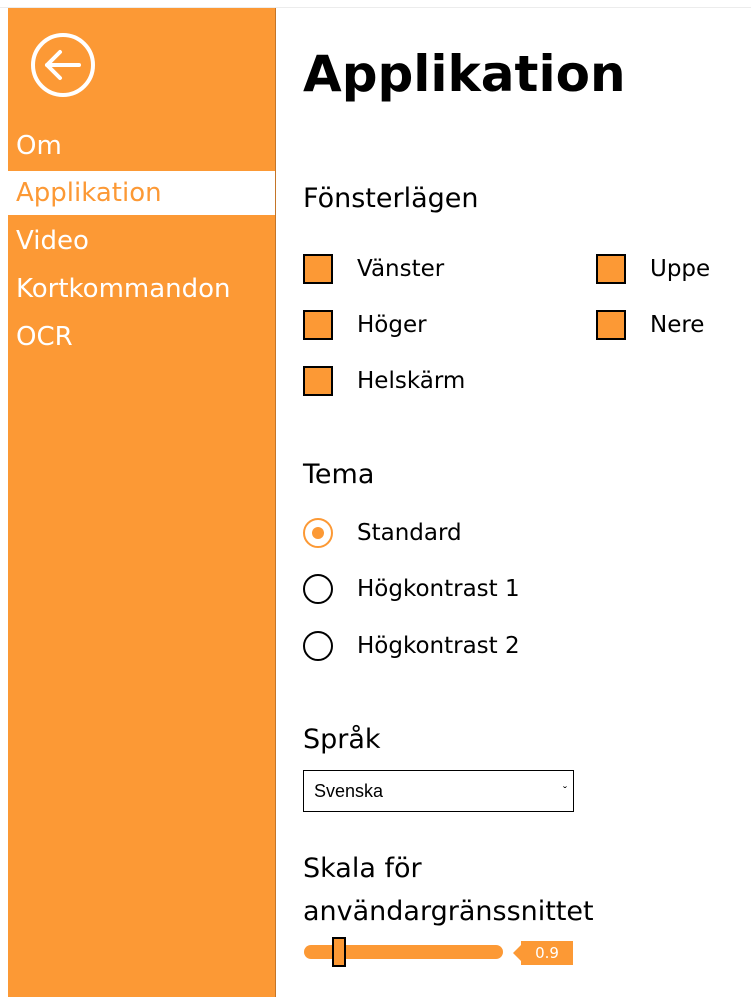 The image size is (751, 997). Describe the element at coordinates (438, 646) in the screenshot. I see `radio-label: Högkontrast 2` at that location.